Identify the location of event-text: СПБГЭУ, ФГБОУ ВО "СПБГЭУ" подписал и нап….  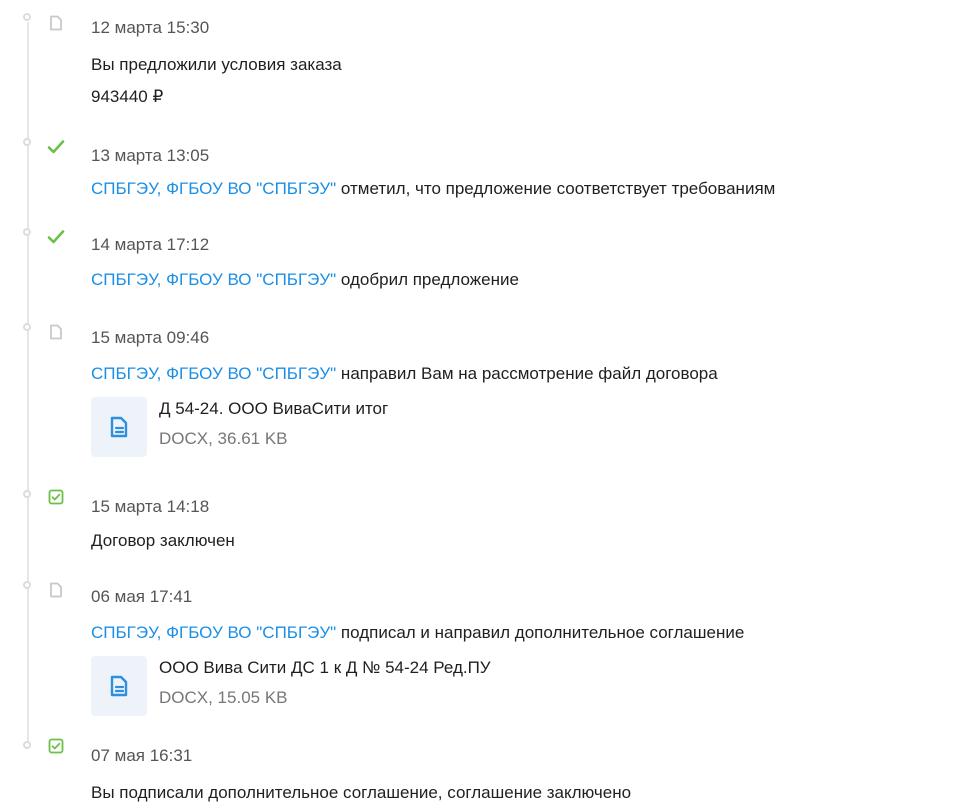
(417, 633).